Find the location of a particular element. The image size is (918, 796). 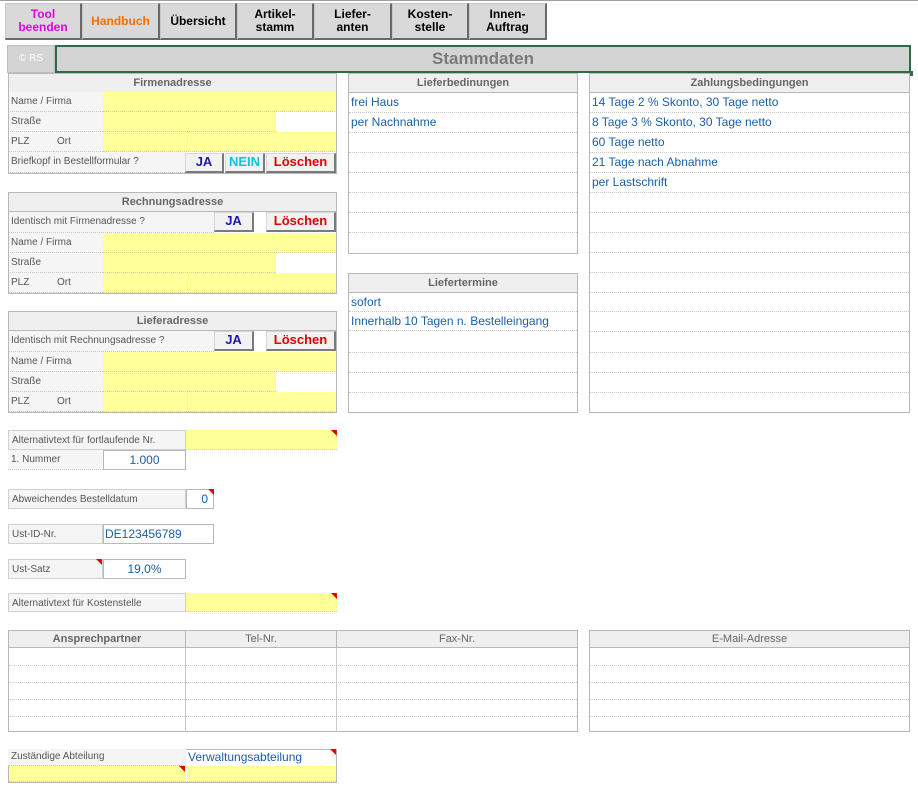

tel-header: Tel-Nr. is located at coordinates (261, 639).